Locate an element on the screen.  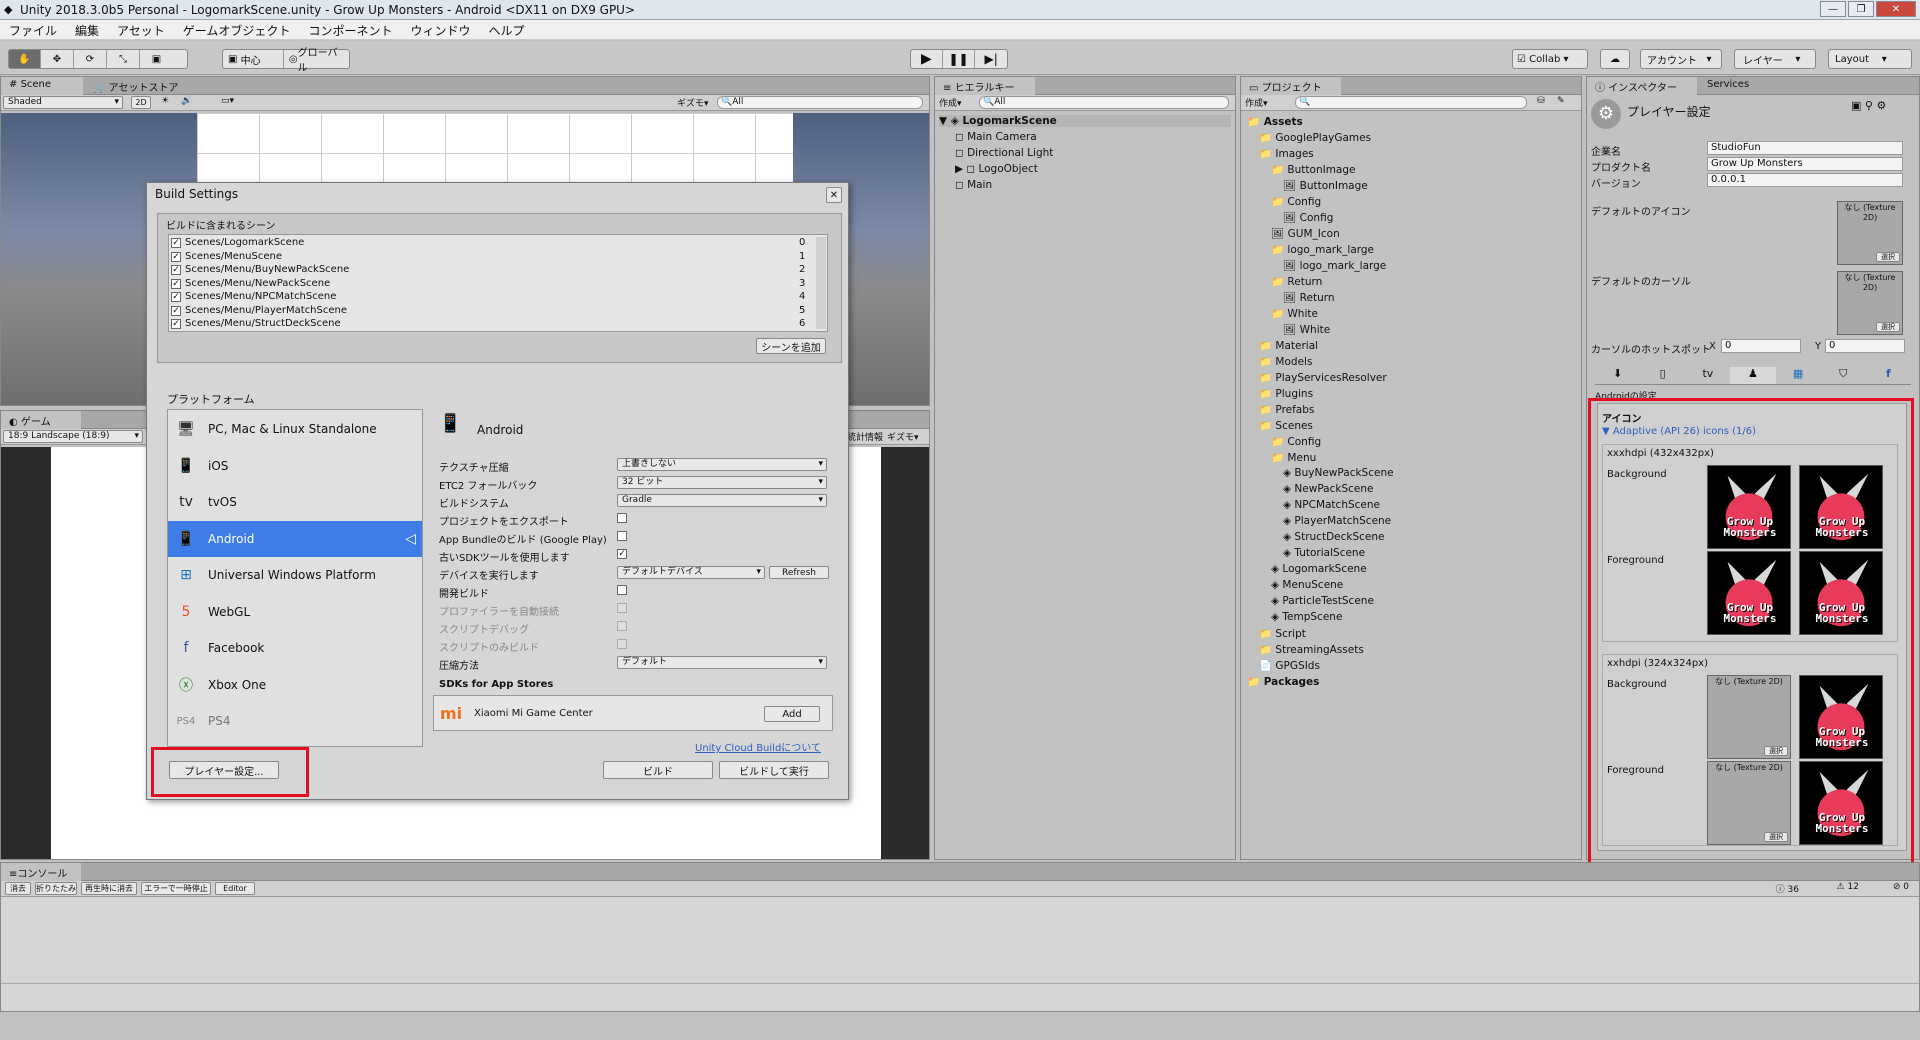
project-item: 🖼 White is located at coordinates (1306, 329).